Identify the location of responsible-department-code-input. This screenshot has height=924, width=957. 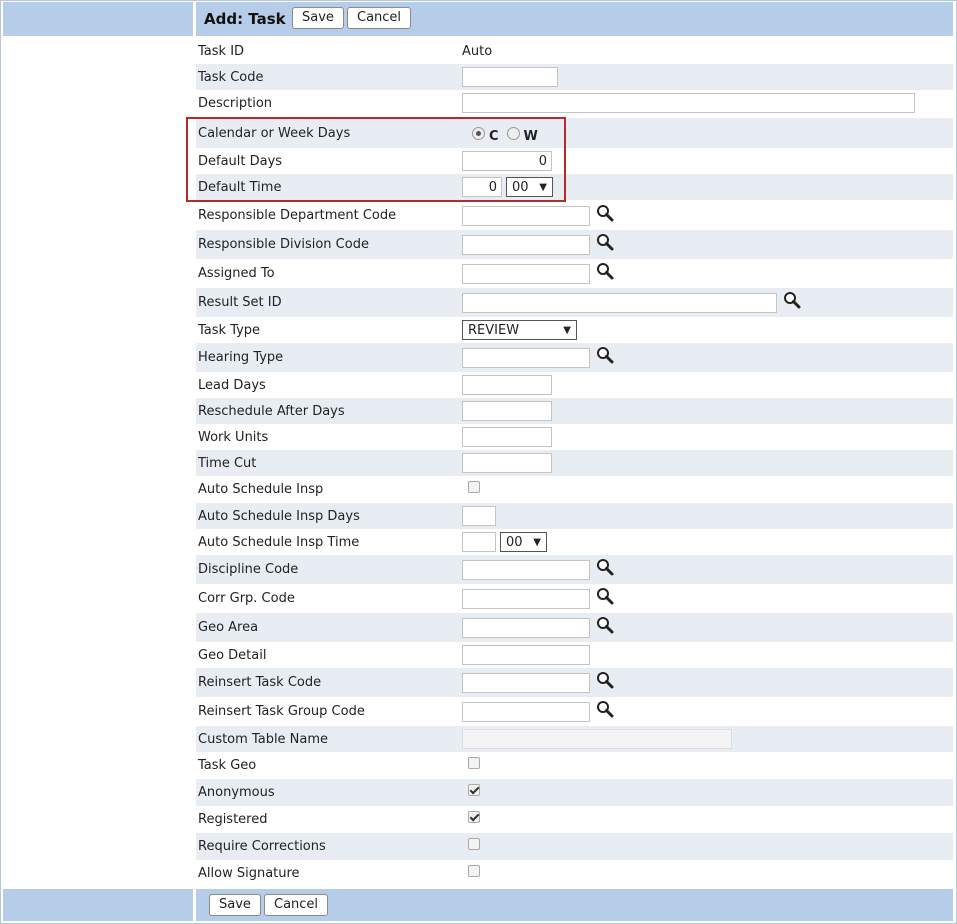
(526, 215).